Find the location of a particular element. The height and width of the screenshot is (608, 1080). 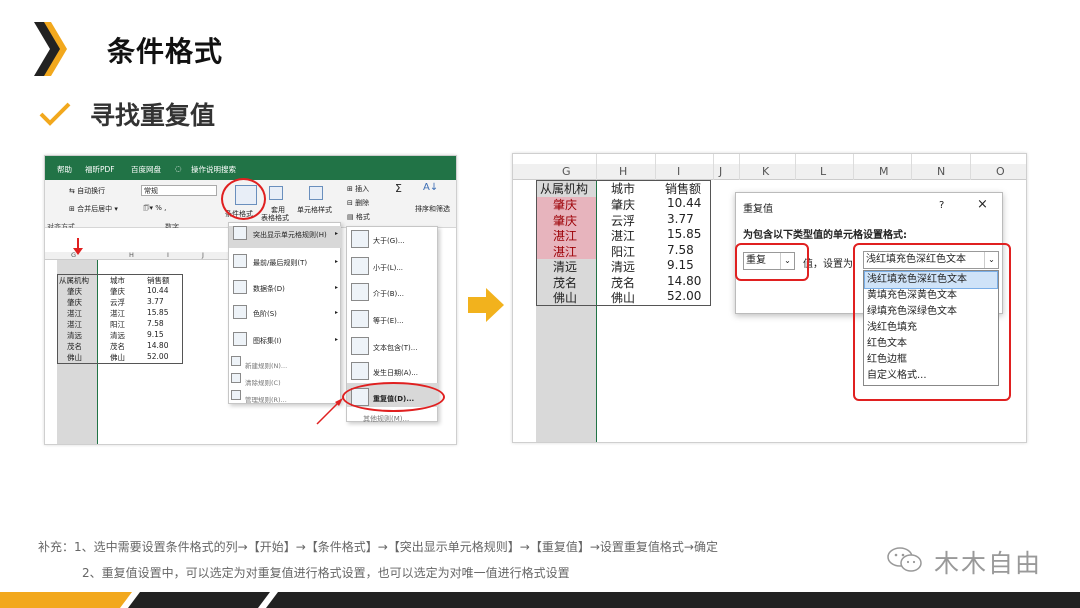

delete-button: ⊟ 删除 is located at coordinates (358, 203).